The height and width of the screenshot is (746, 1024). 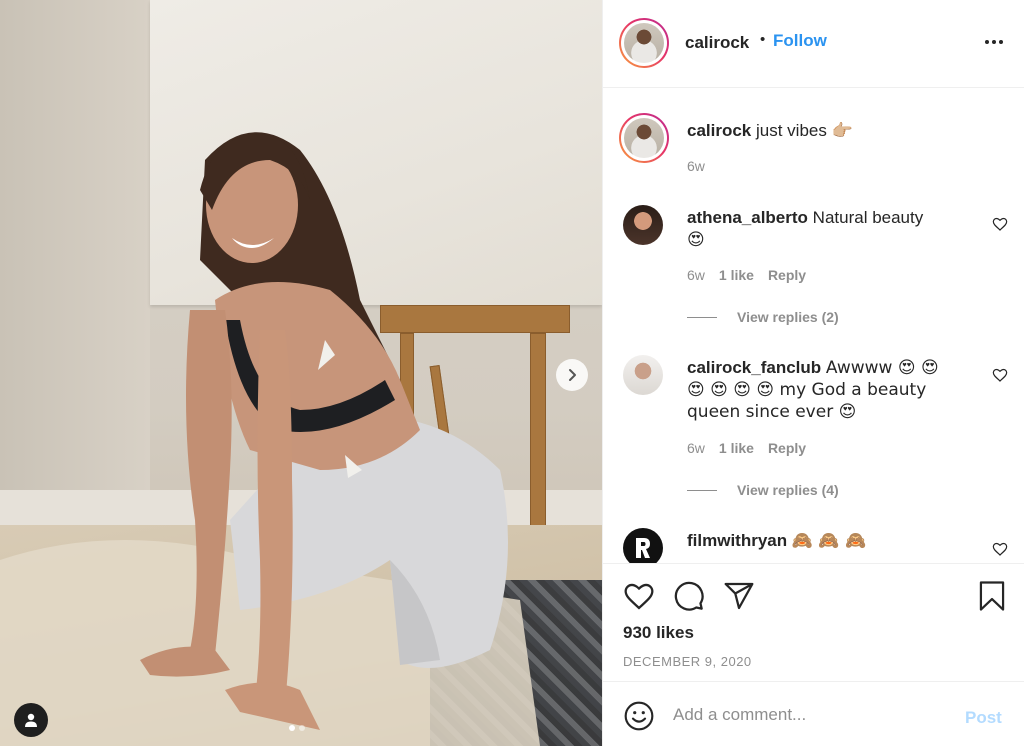 I want to click on smiley-icon, so click(x=639, y=716).